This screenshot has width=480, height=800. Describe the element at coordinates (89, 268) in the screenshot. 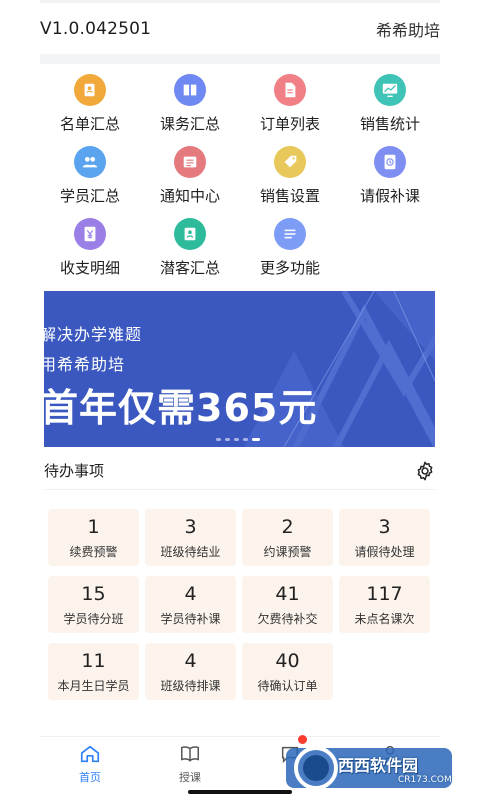

I see `menu-item-label: 收支明细` at that location.